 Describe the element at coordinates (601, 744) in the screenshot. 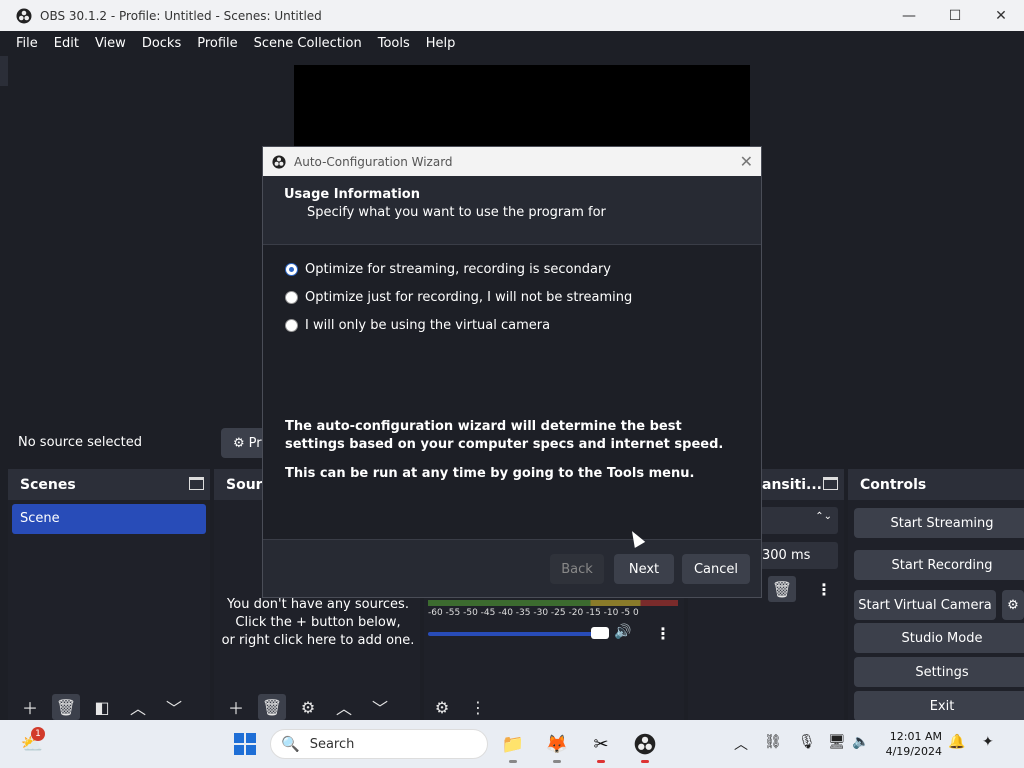

I see `capcut-icon: ✂` at that location.